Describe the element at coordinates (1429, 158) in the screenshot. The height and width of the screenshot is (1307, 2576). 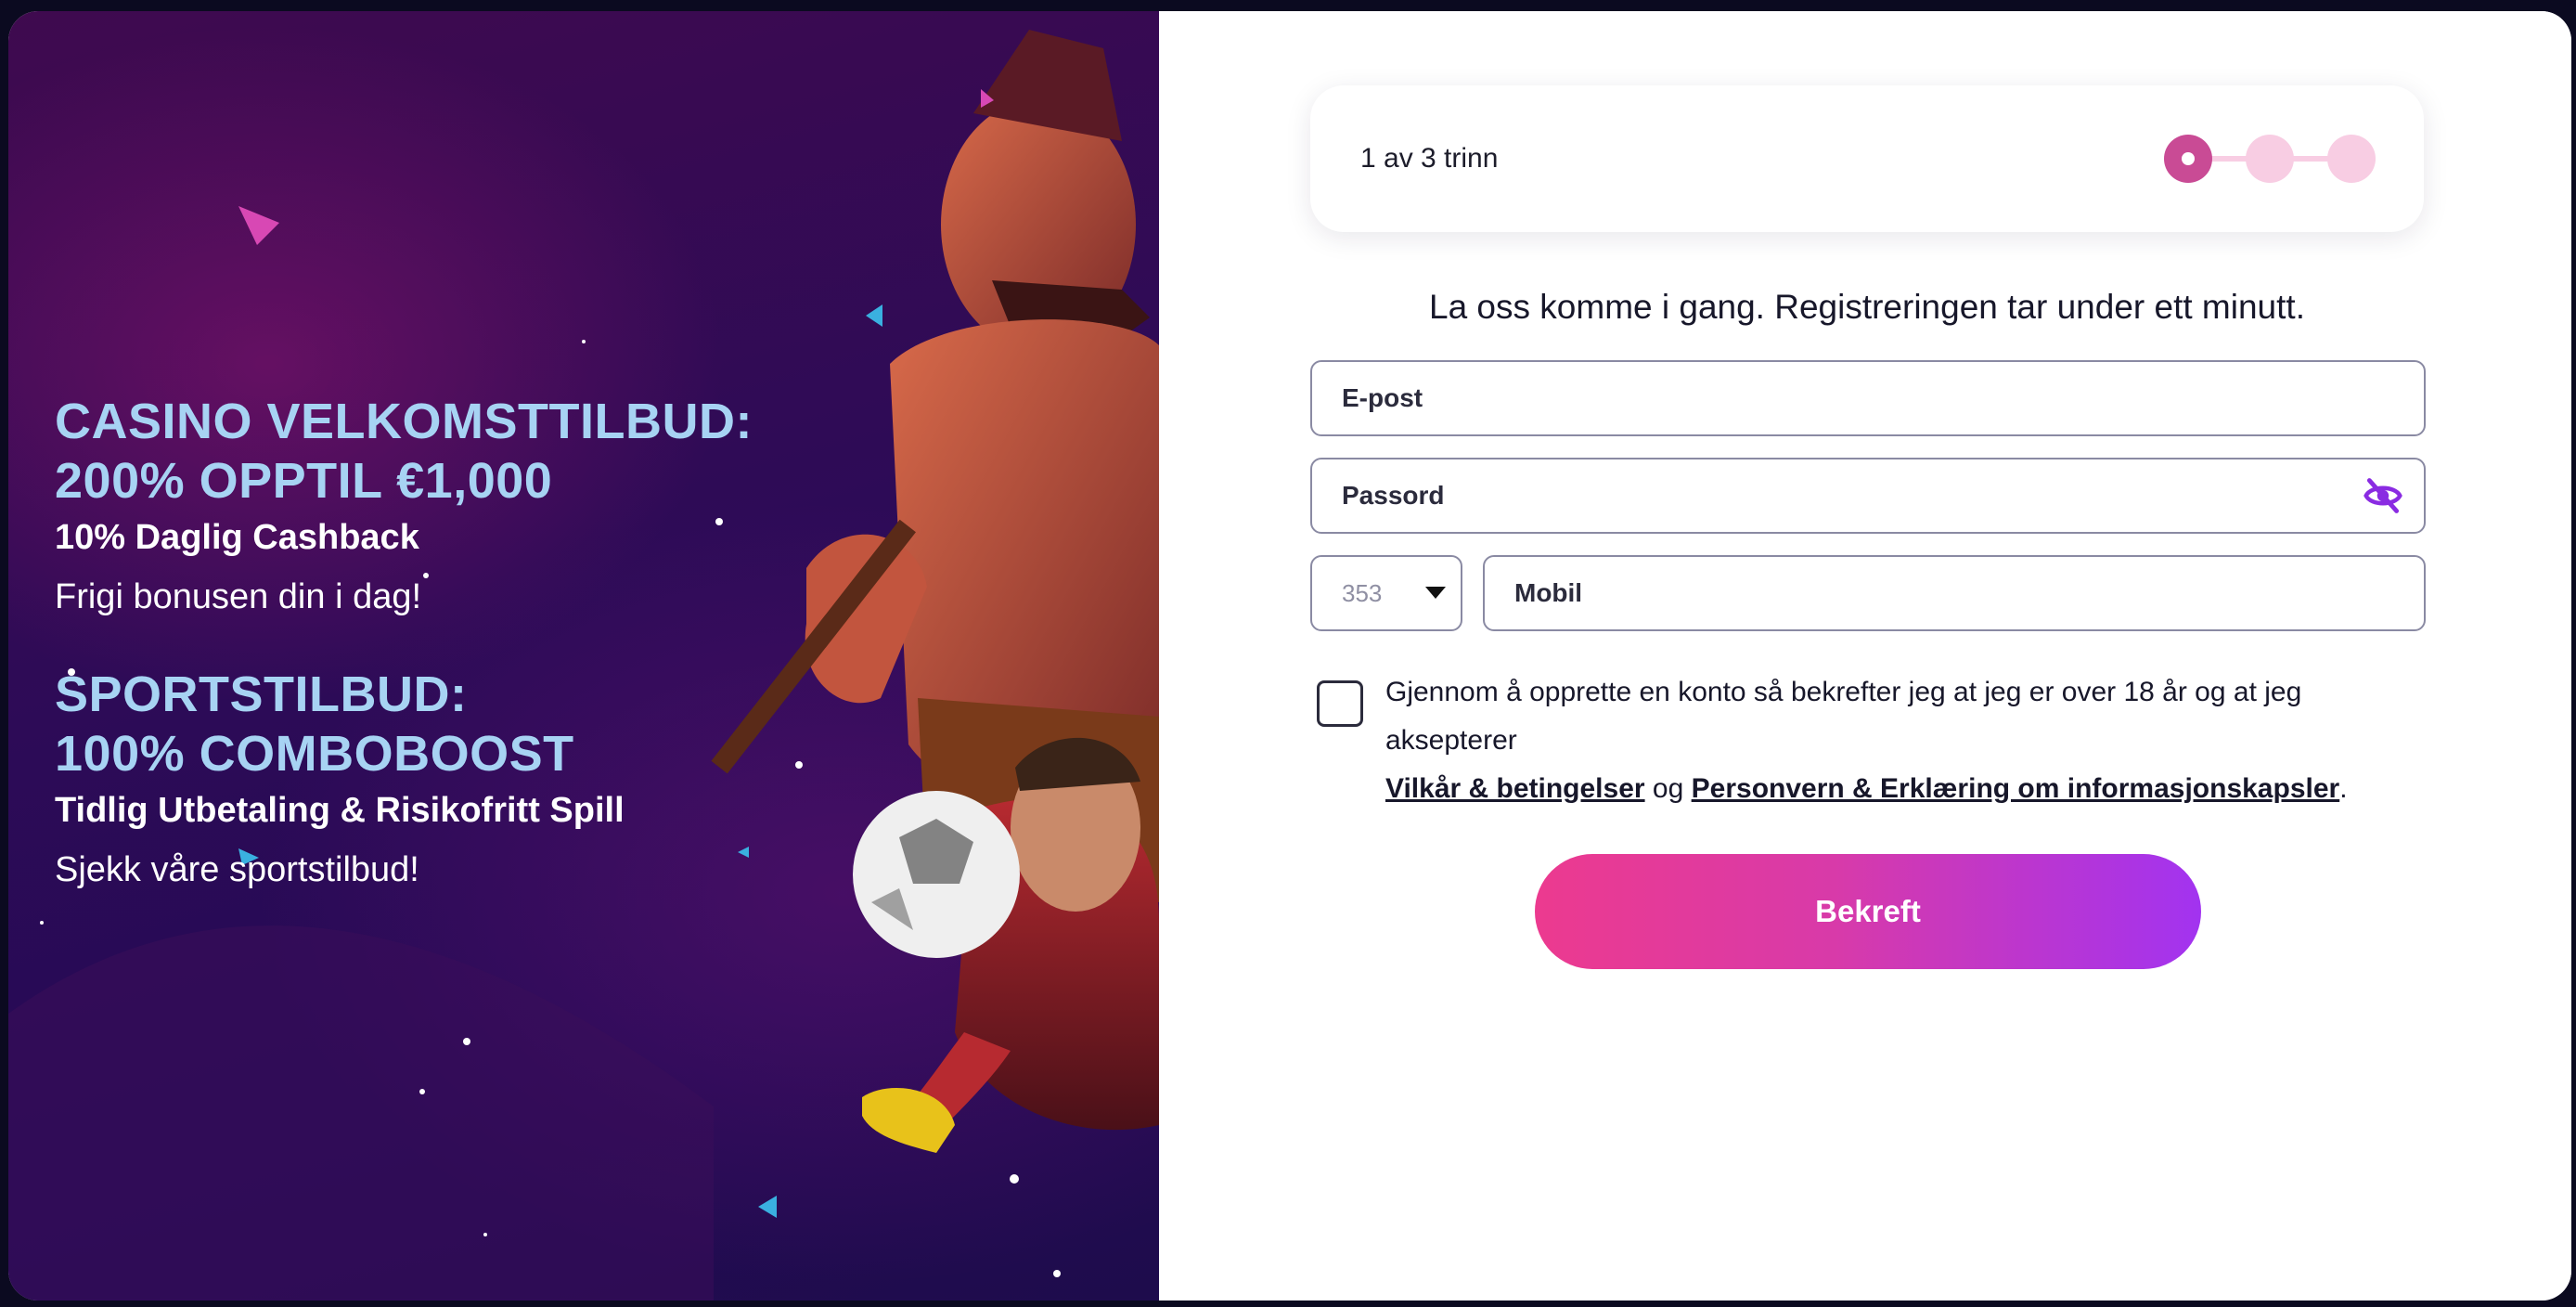
I see `step-label: 1 av 3 trinn` at that location.